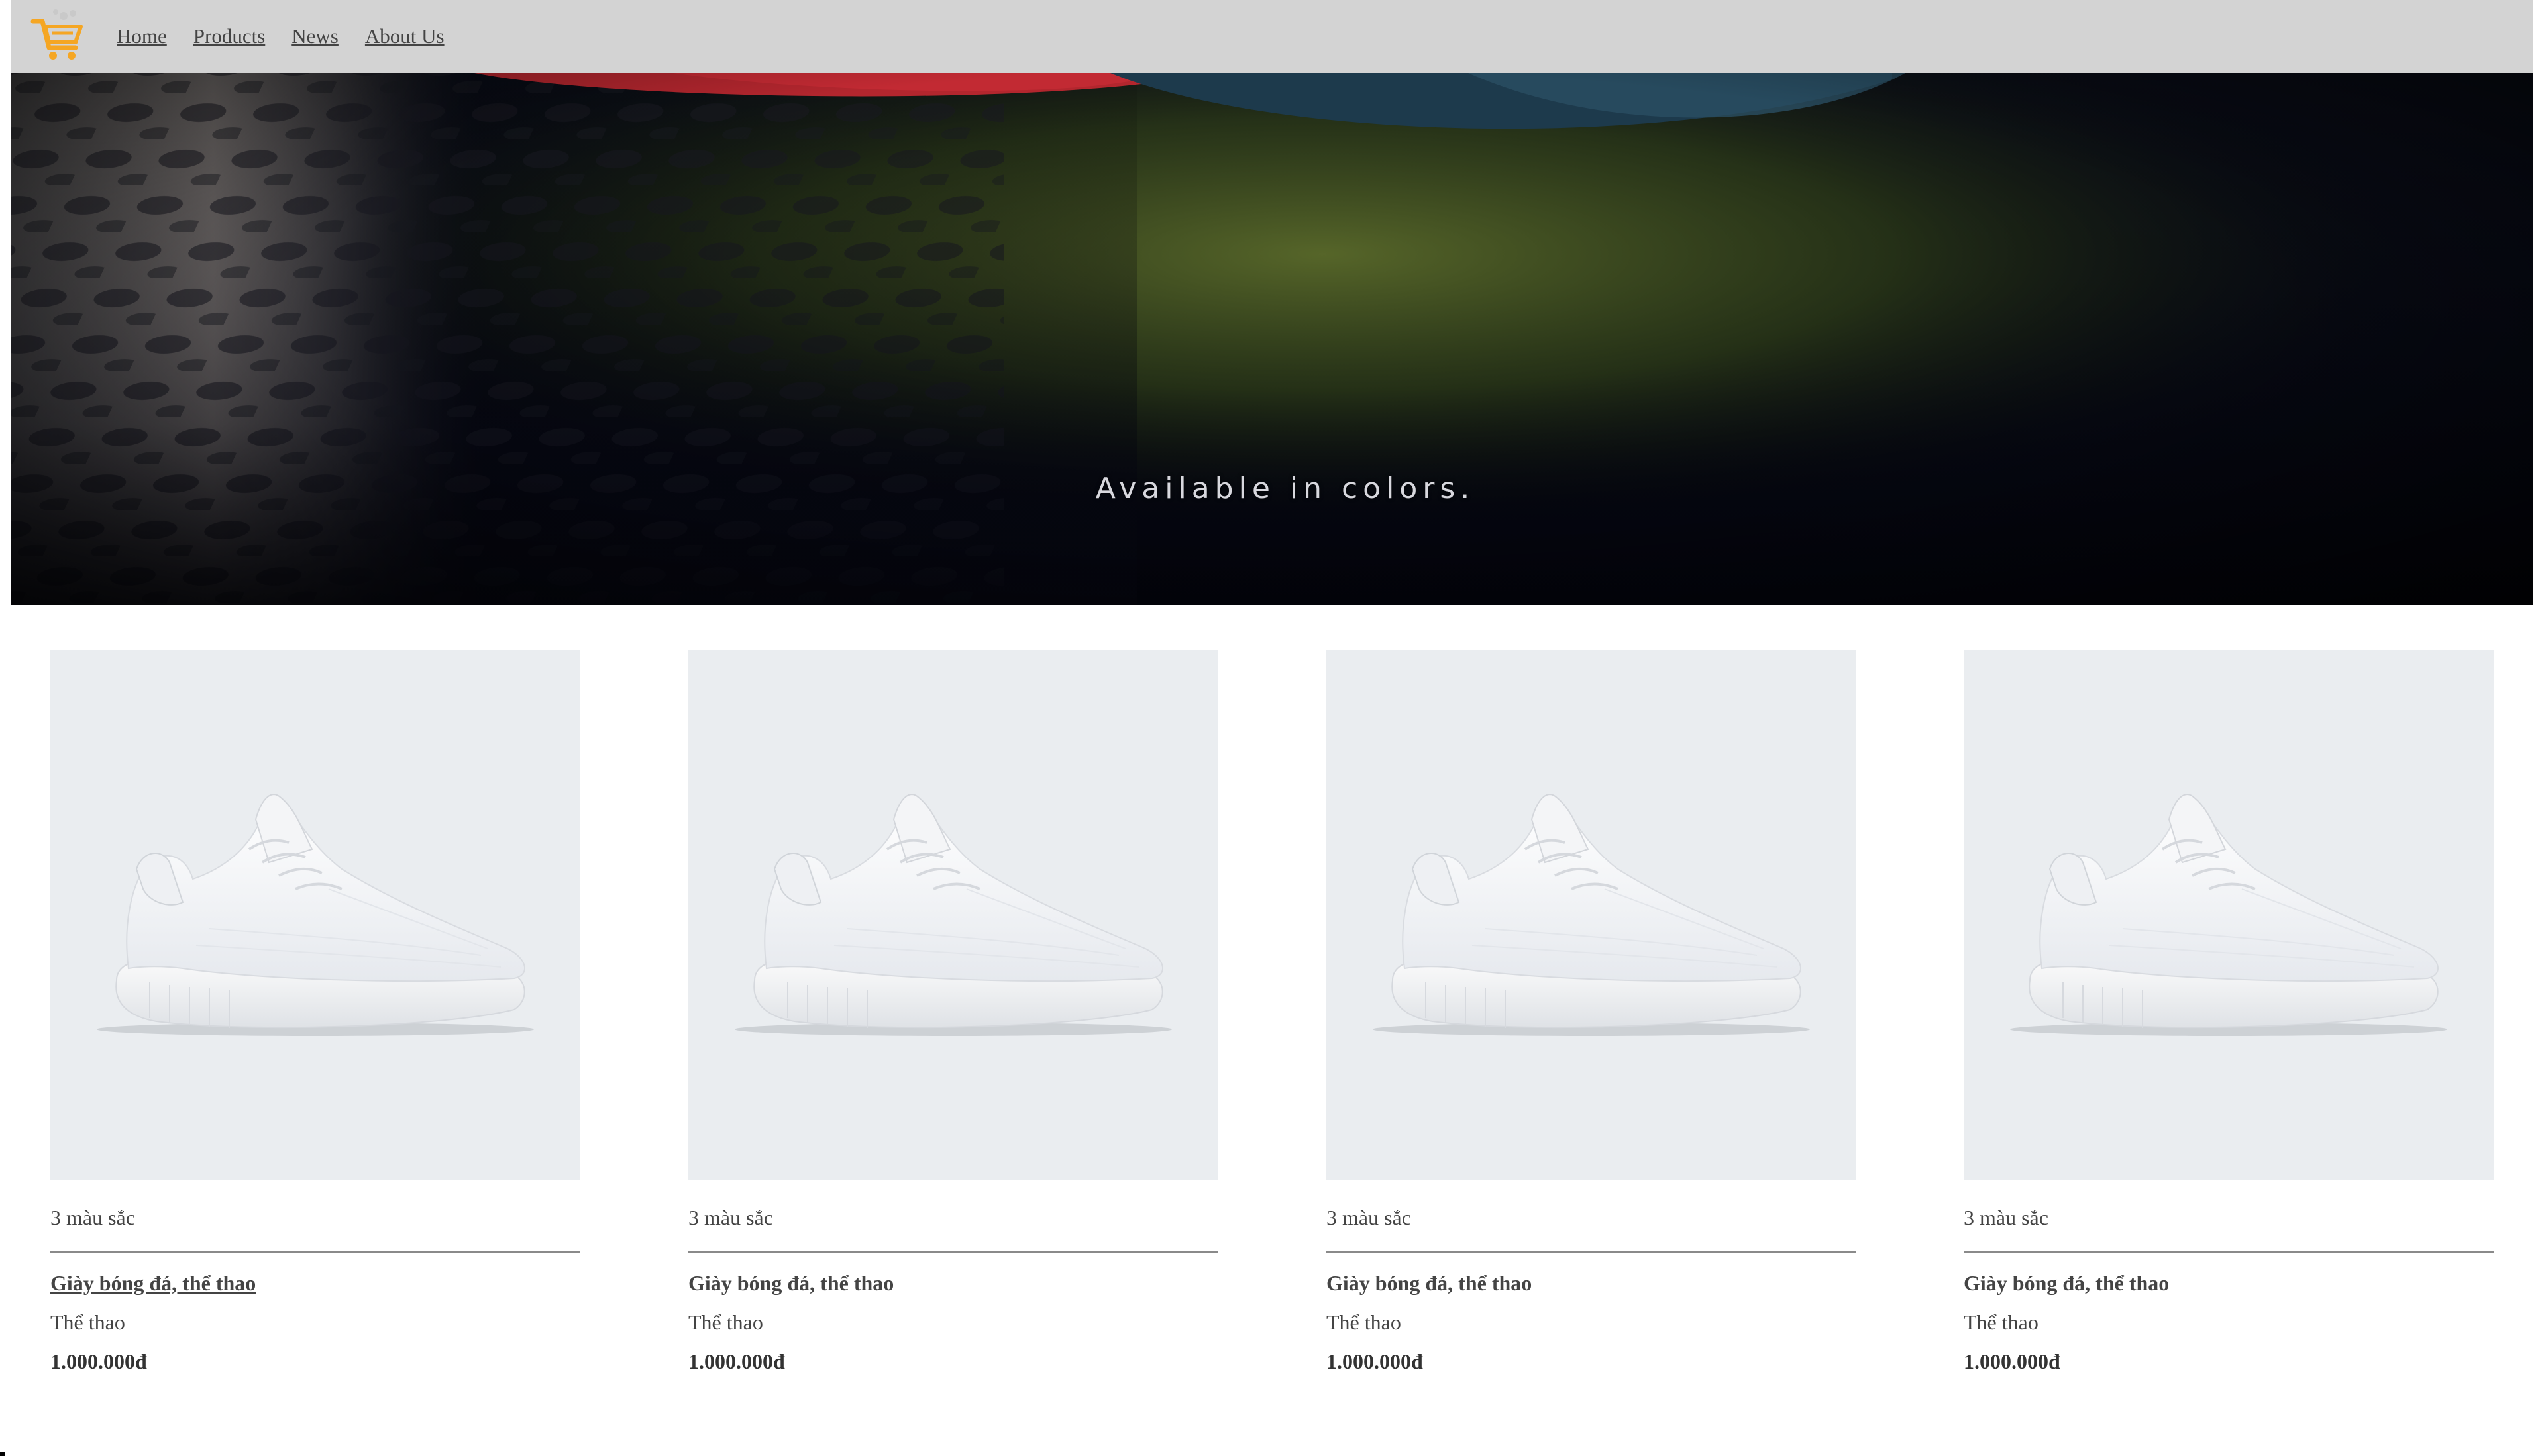  I want to click on hero-caption: Available in colors., so click(1285, 488).